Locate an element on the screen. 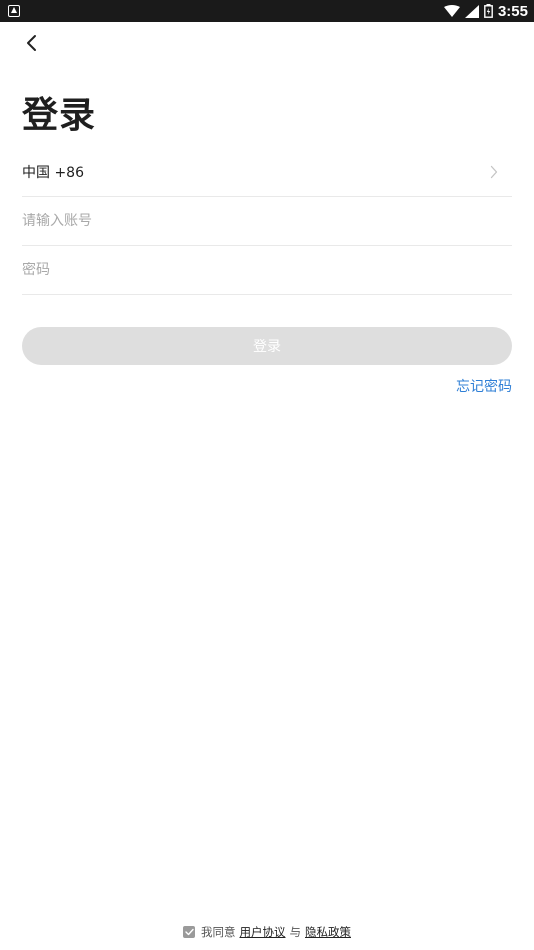 The width and height of the screenshot is (534, 950). agree-prefix-text: 我同意 is located at coordinates (218, 932).